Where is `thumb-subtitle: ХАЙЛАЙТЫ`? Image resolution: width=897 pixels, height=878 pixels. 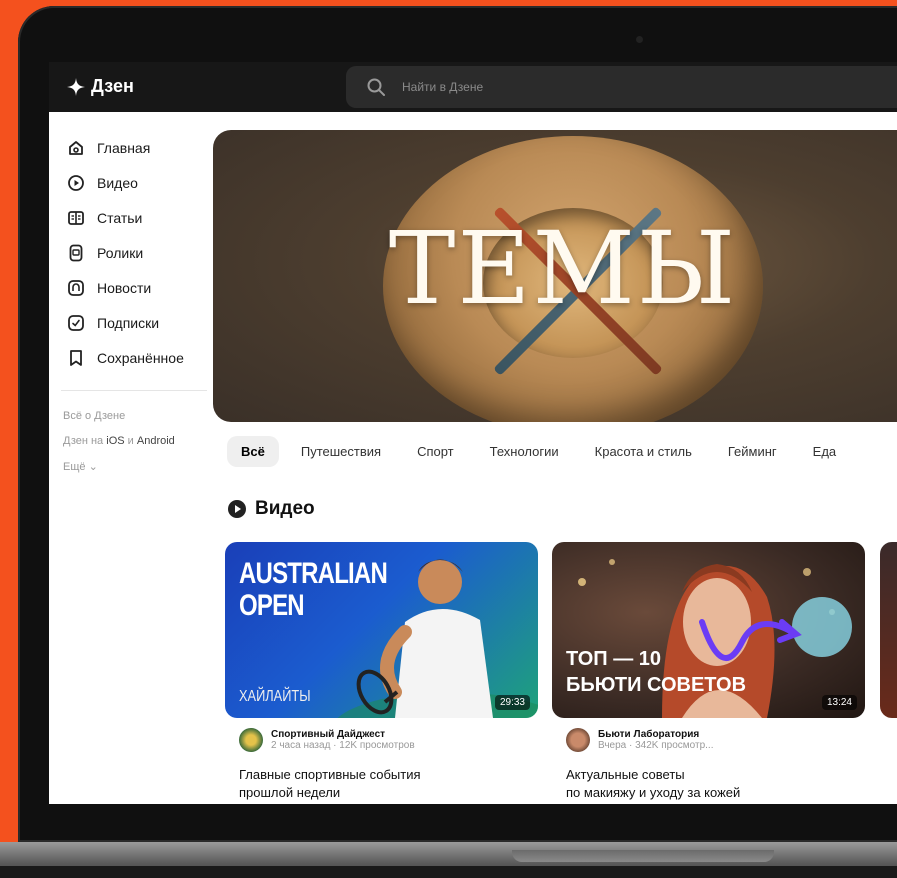 thumb-subtitle: ХАЙЛАЙТЫ is located at coordinates (275, 696).